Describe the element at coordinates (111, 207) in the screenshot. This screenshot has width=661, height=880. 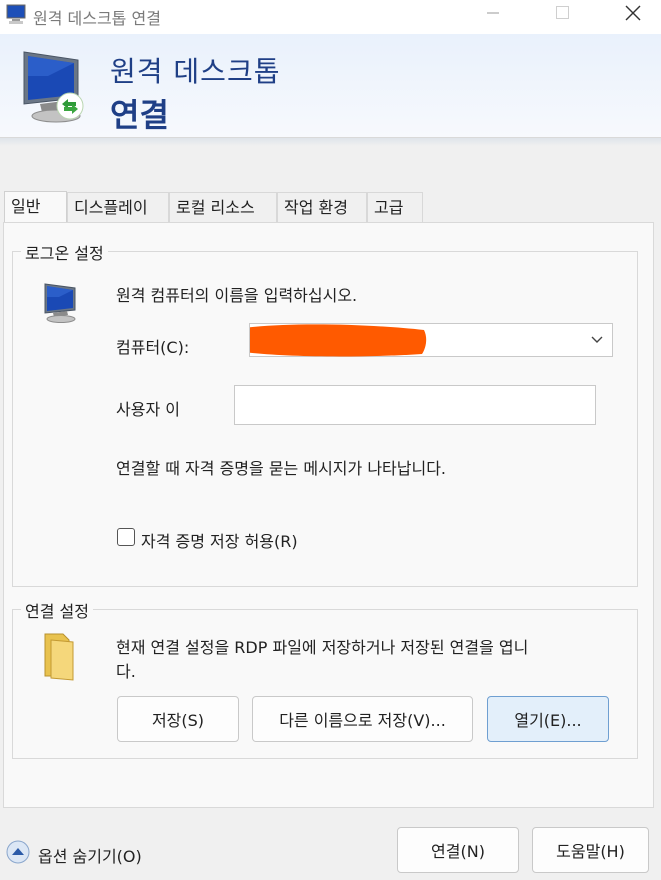
I see `tab-label: 디스플레이` at that location.